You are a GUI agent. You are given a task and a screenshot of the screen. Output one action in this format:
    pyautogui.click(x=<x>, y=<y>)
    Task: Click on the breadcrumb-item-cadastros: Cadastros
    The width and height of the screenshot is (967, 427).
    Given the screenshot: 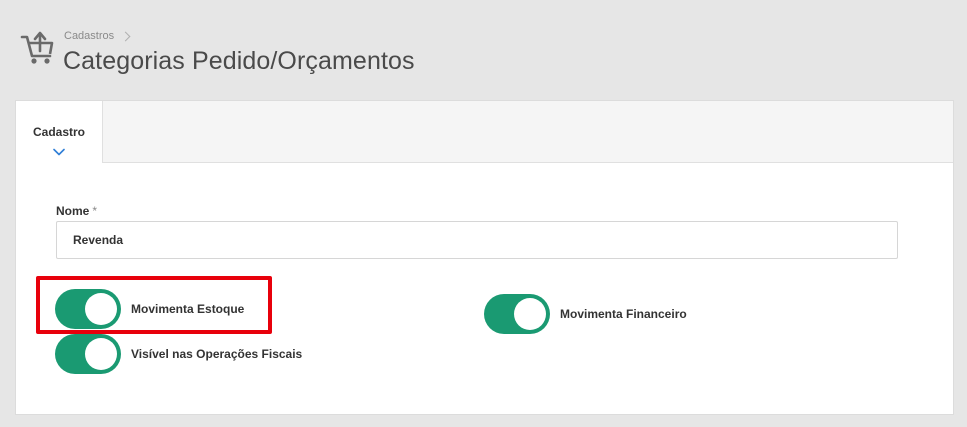 What is the action you would take?
    pyautogui.click(x=89, y=36)
    